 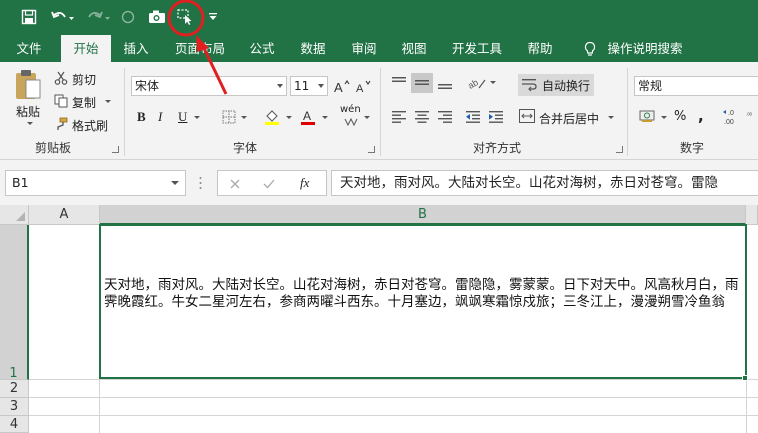 I want to click on row-header-3: 3, so click(x=14, y=407).